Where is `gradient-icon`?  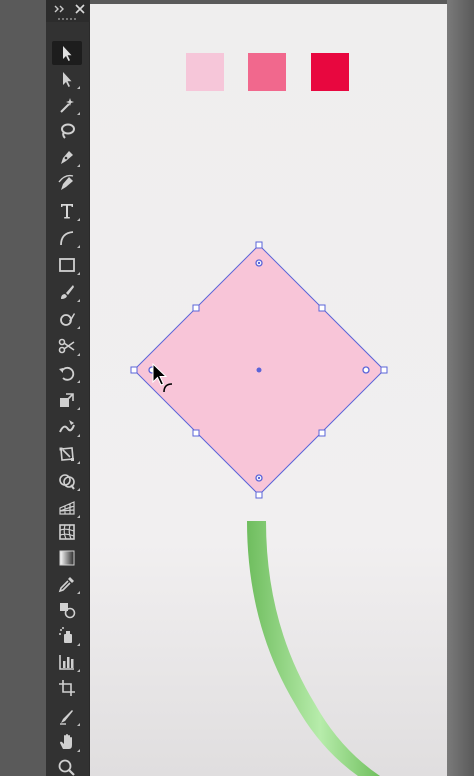 gradient-icon is located at coordinates (67, 558).